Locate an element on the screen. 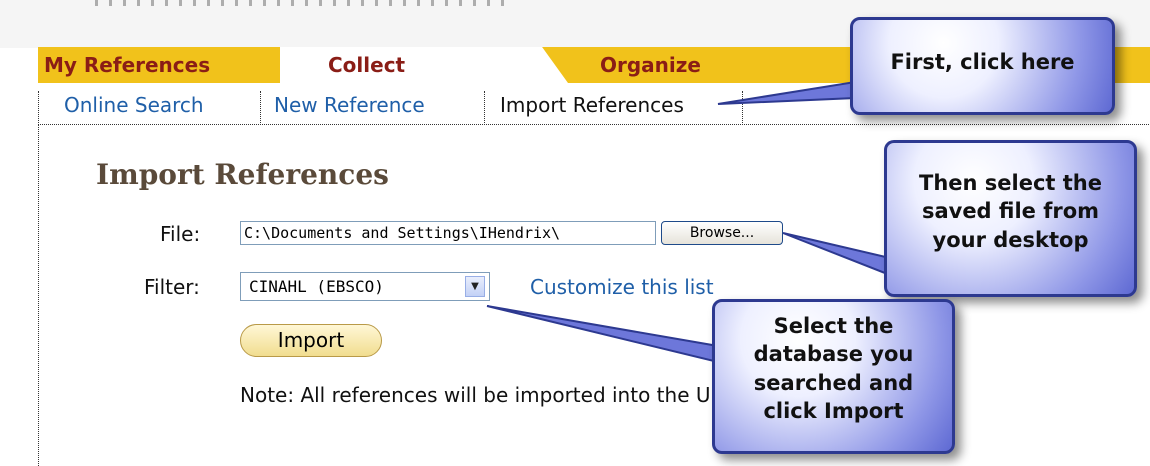 The image size is (1150, 466). tab-collect: Collect is located at coordinates (424, 65).